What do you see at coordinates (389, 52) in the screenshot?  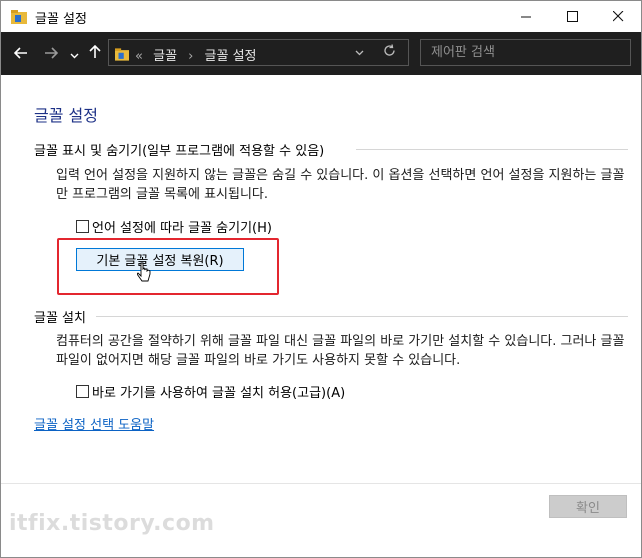 I see `refresh-icon` at bounding box center [389, 52].